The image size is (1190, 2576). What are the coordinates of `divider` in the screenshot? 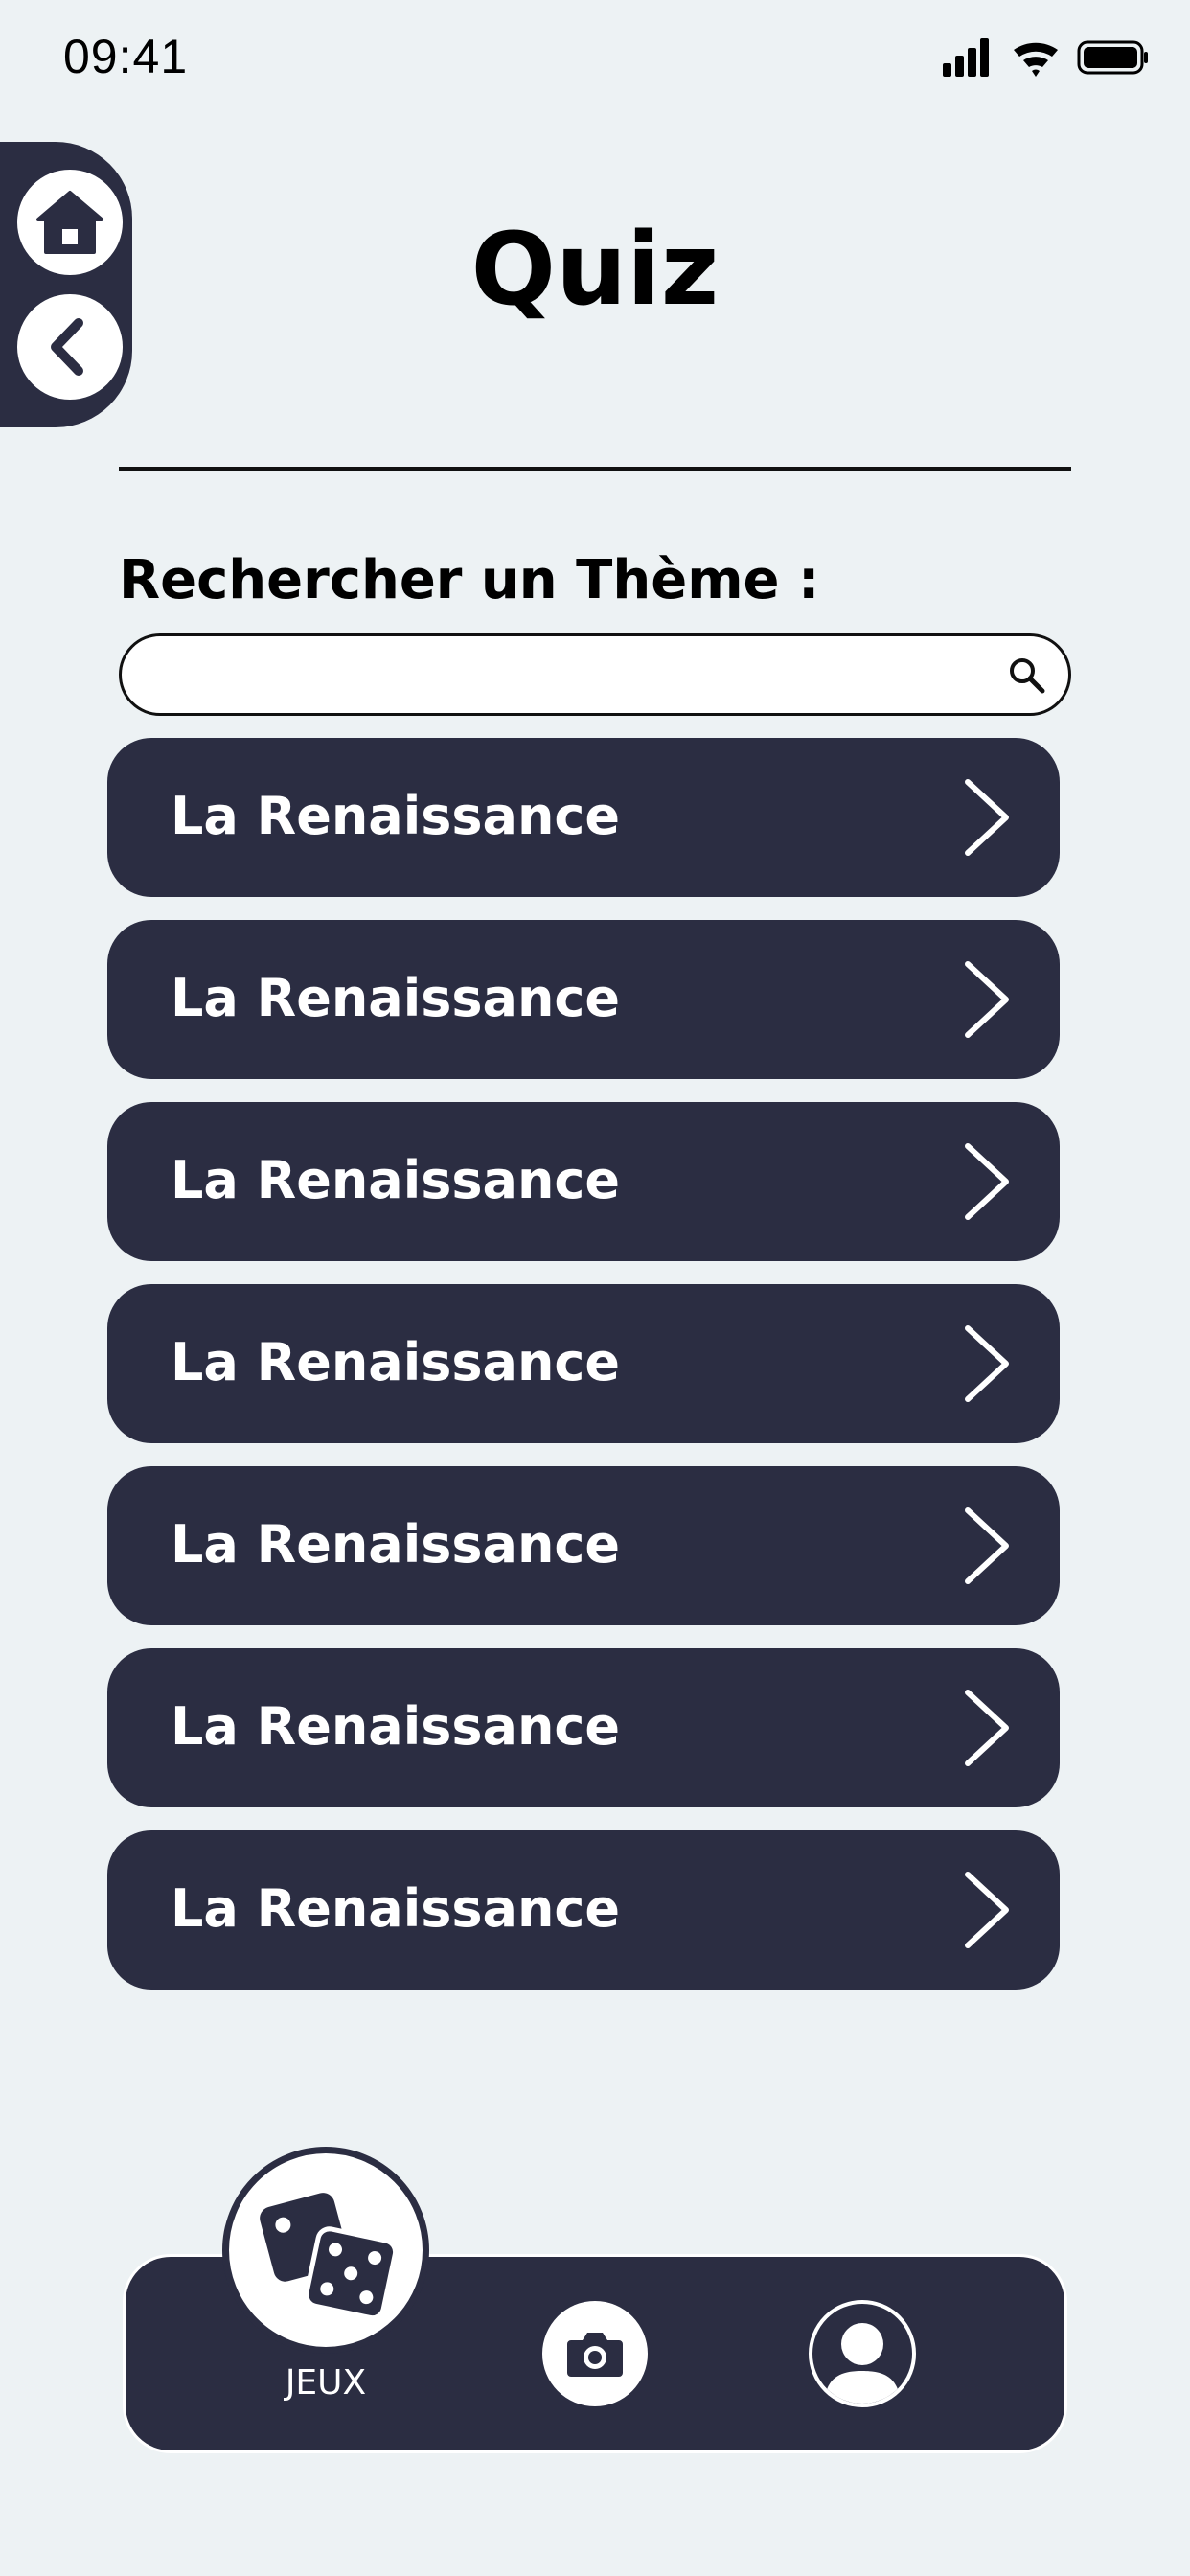 It's located at (595, 469).